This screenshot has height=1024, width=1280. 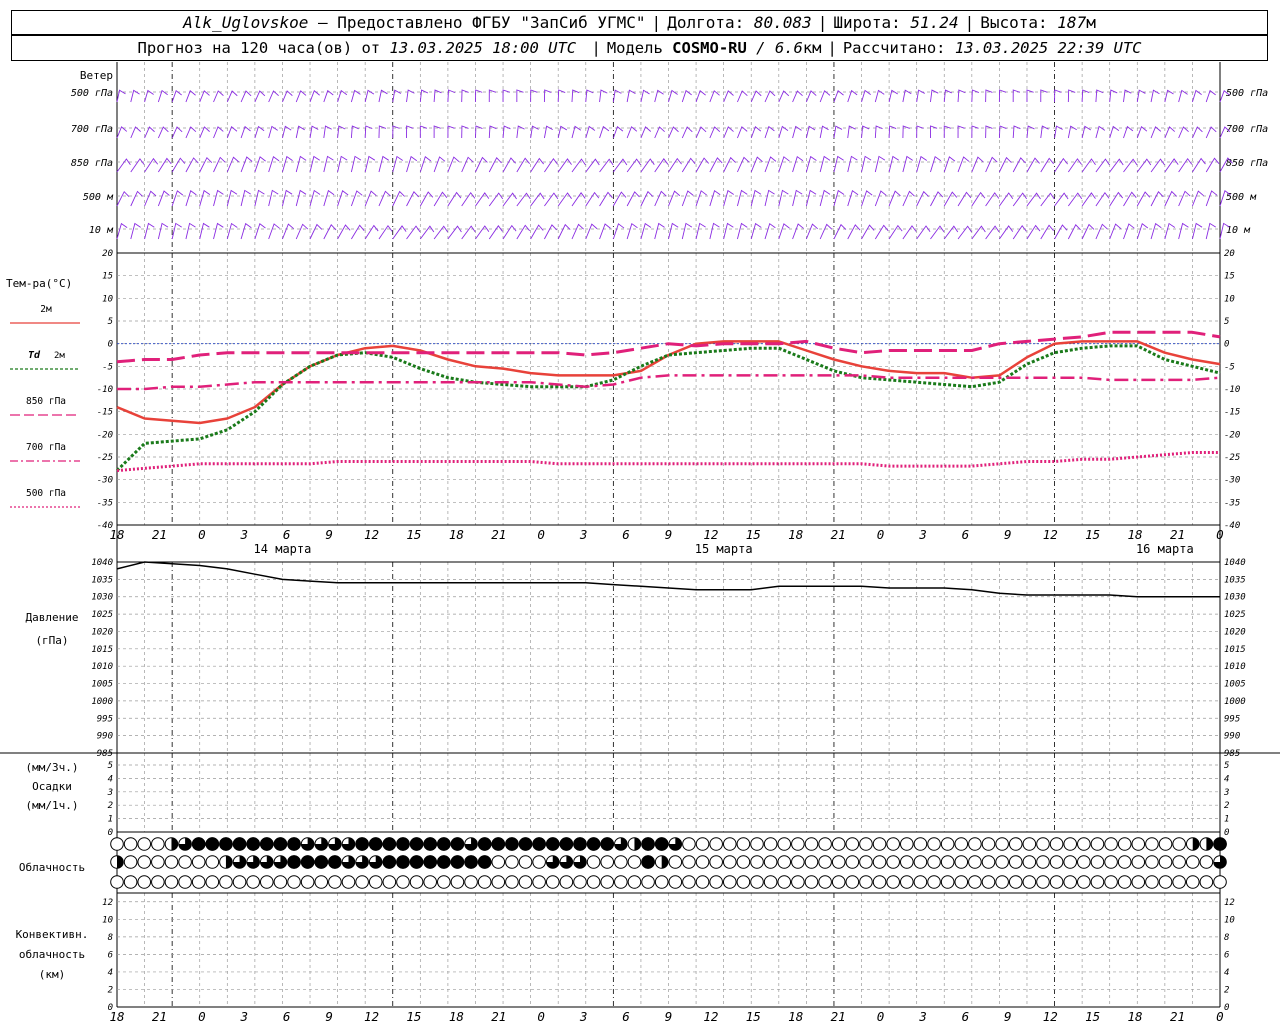 What do you see at coordinates (1220, 534) in the screenshot?
I see `x-tick-label: 0` at bounding box center [1220, 534].